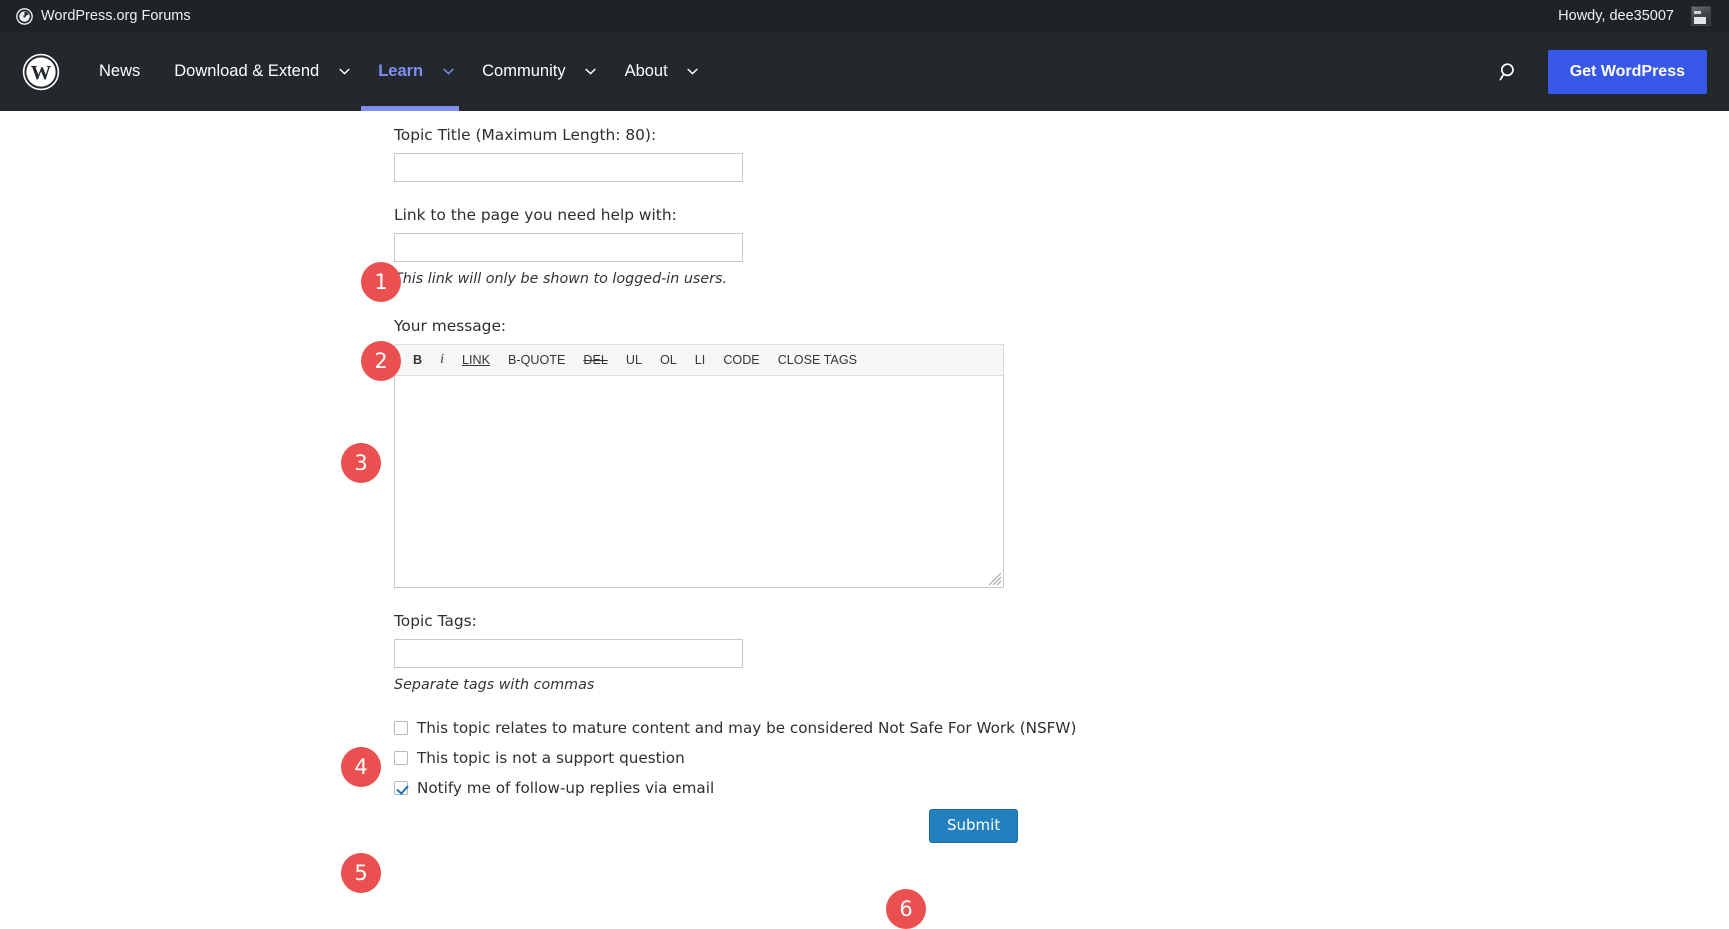  I want to click on help-link-label: Link to the page you need help with:, so click(535, 215).